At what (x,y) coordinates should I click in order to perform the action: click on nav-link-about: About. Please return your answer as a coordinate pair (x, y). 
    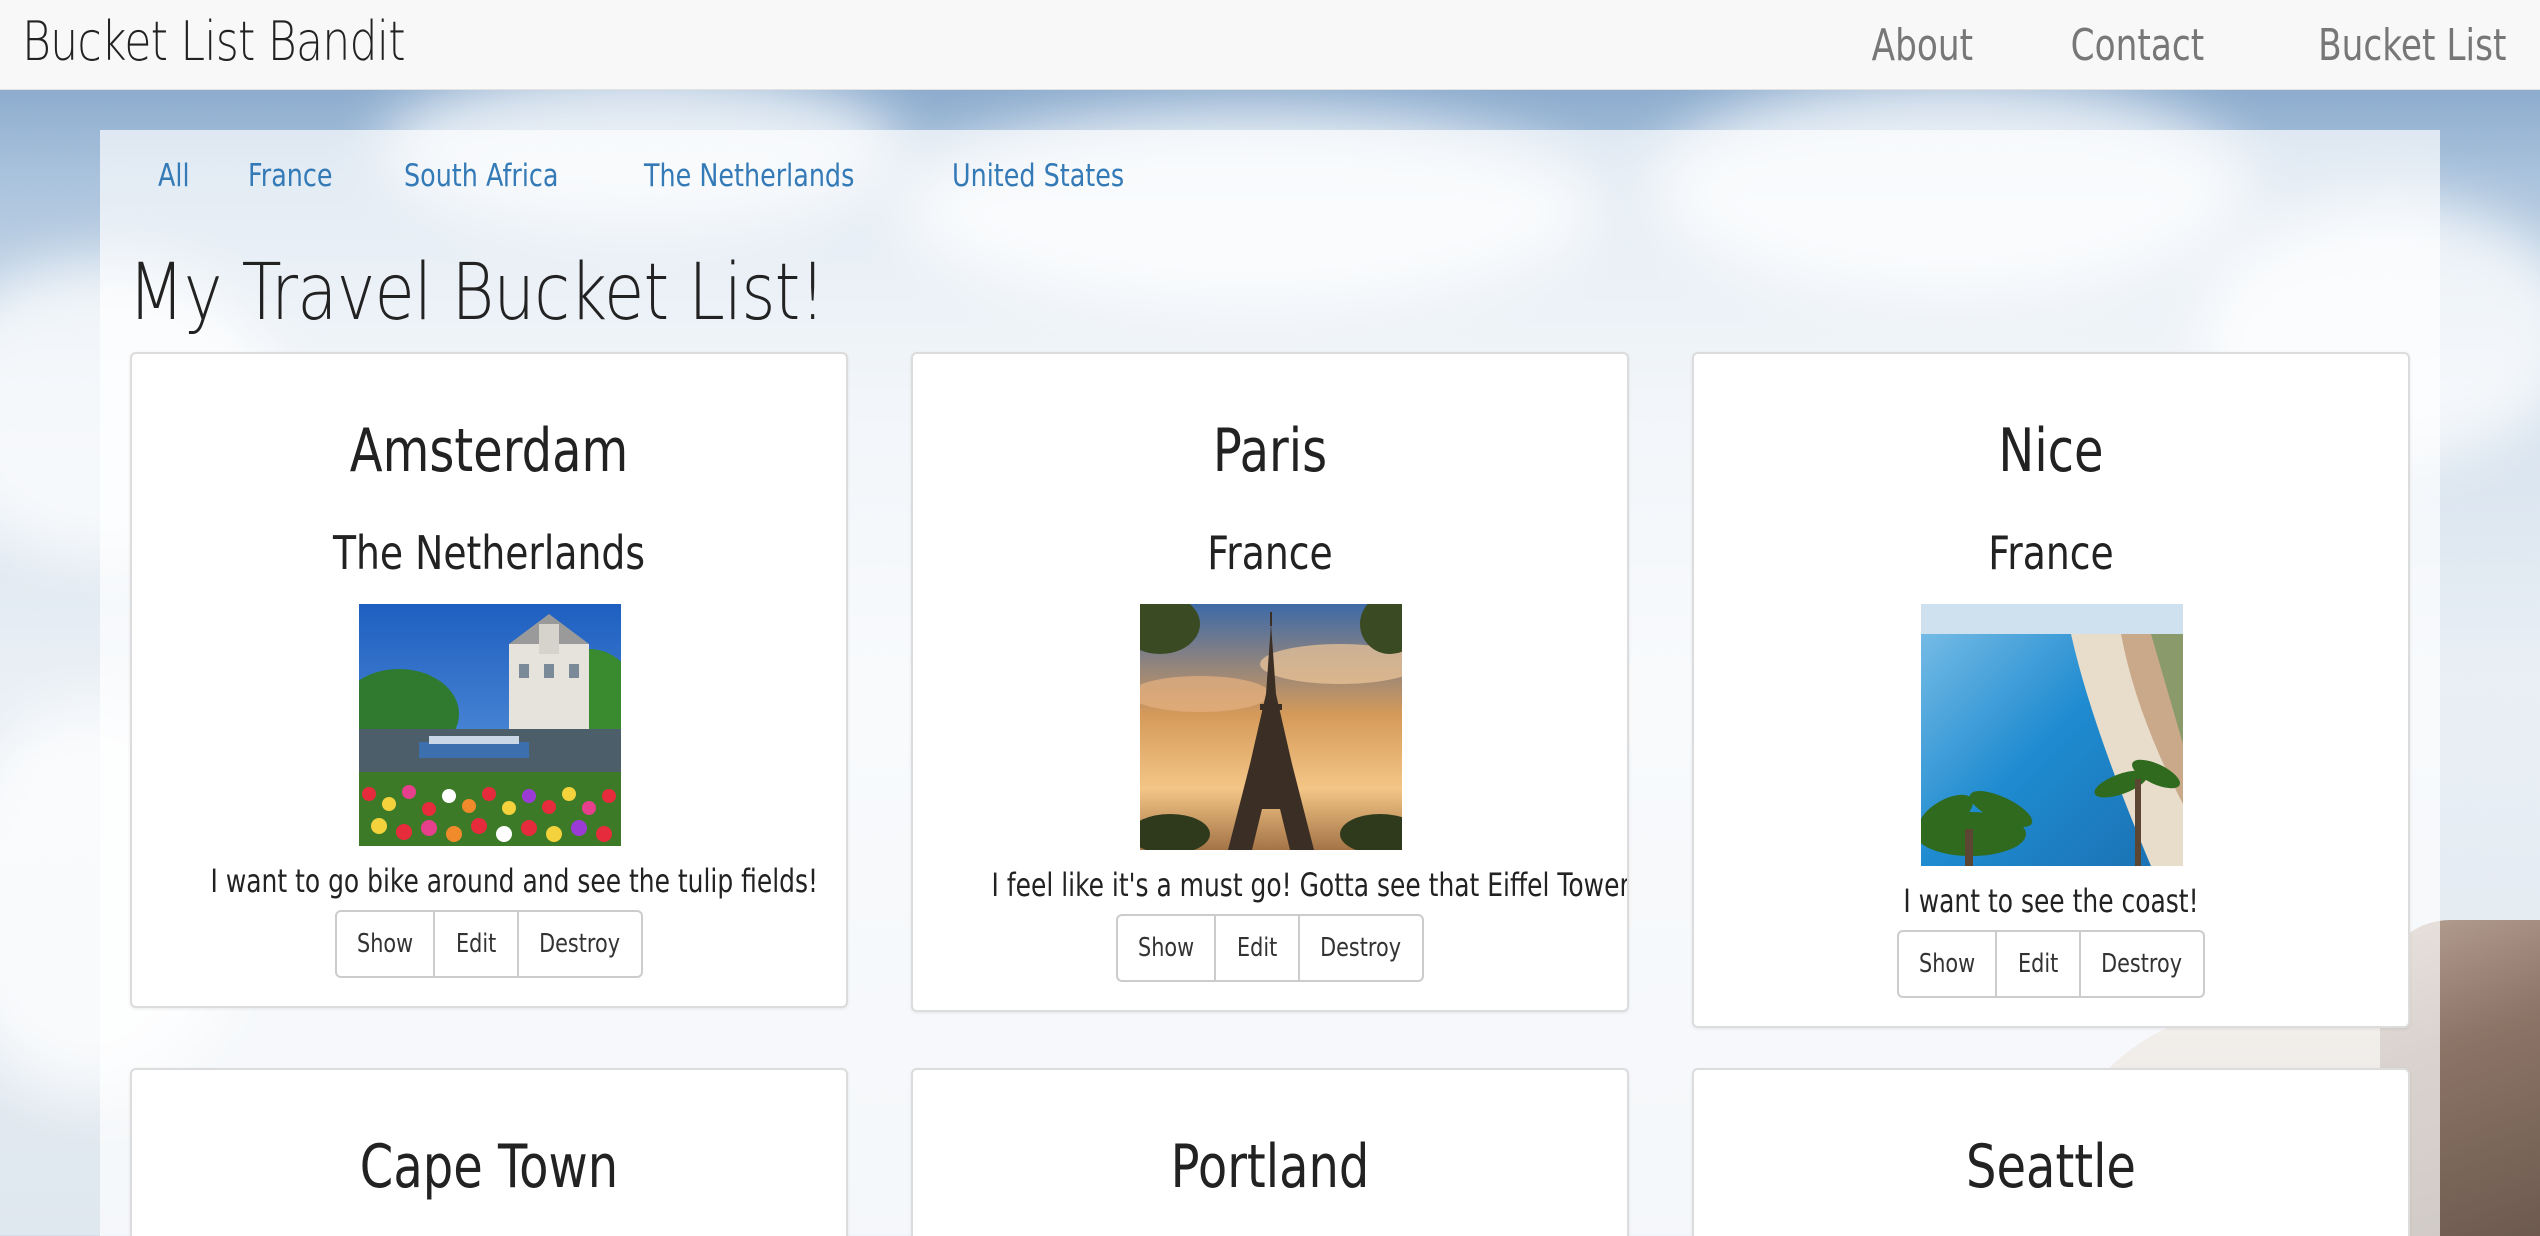
    Looking at the image, I should click on (1922, 45).